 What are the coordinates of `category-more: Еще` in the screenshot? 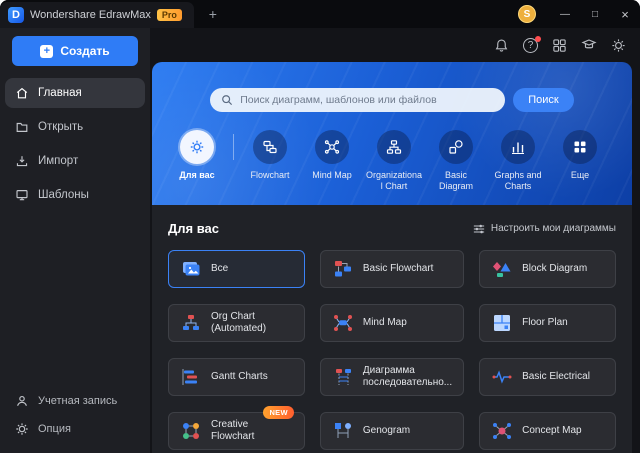 It's located at (580, 155).